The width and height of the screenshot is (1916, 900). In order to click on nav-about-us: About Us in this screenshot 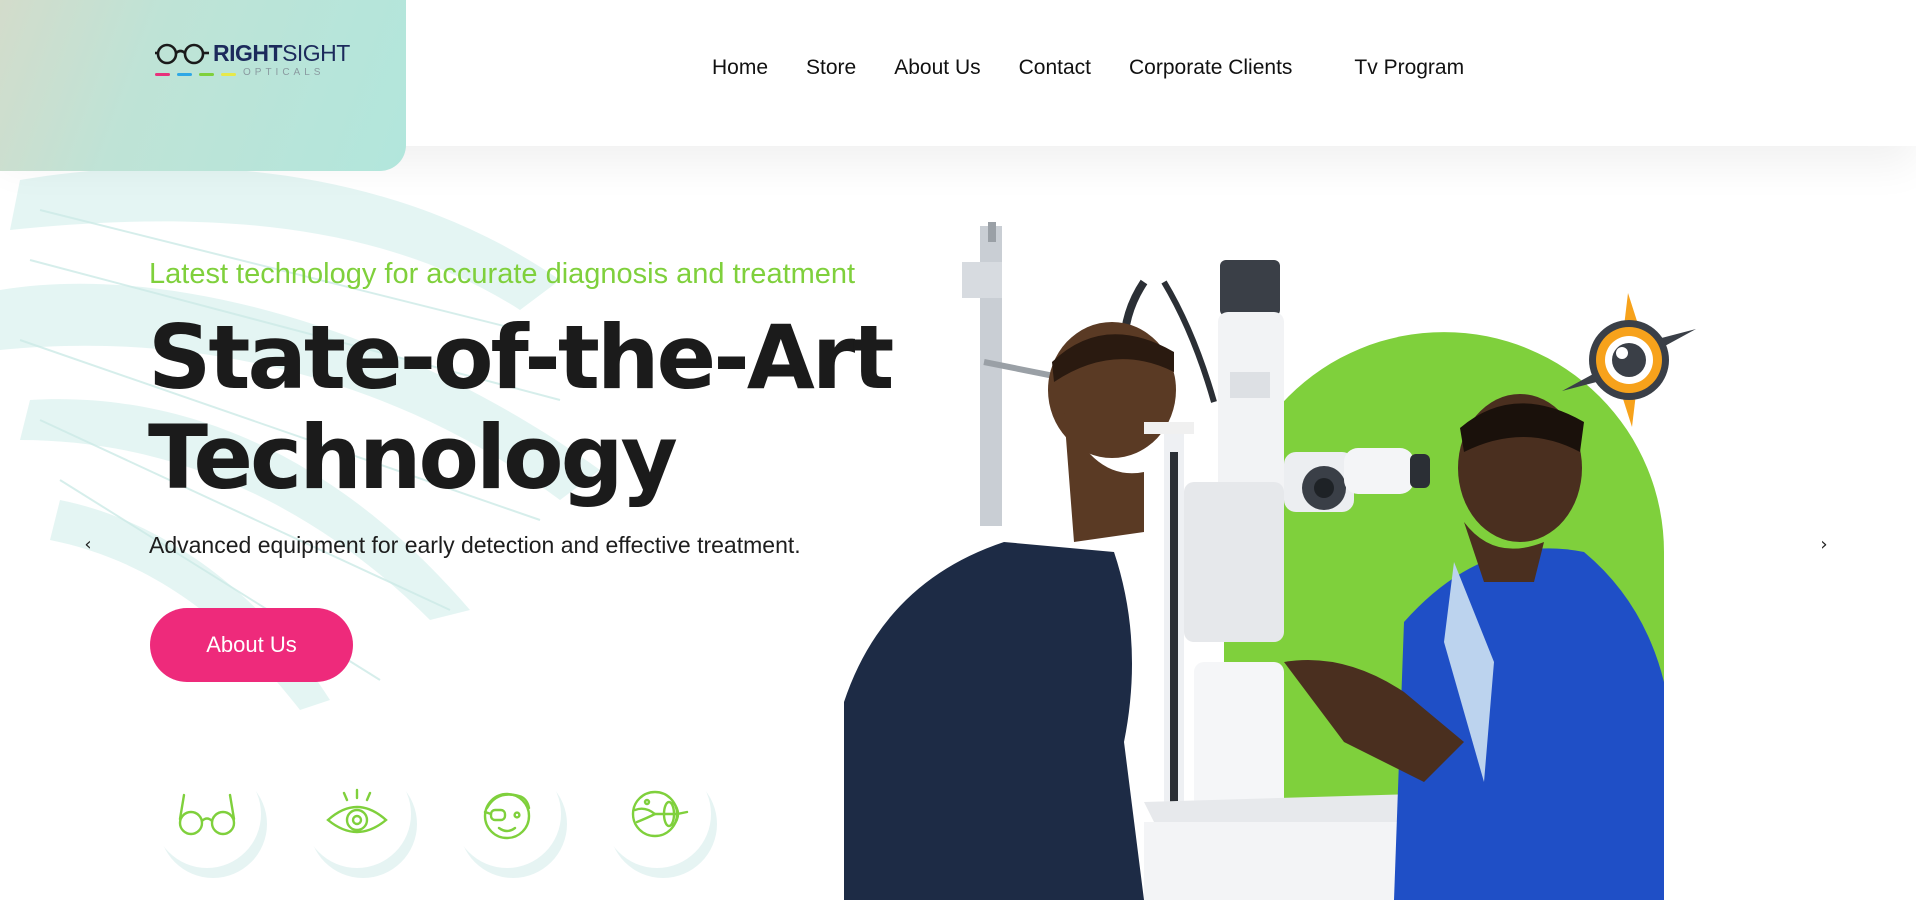, I will do `click(937, 68)`.